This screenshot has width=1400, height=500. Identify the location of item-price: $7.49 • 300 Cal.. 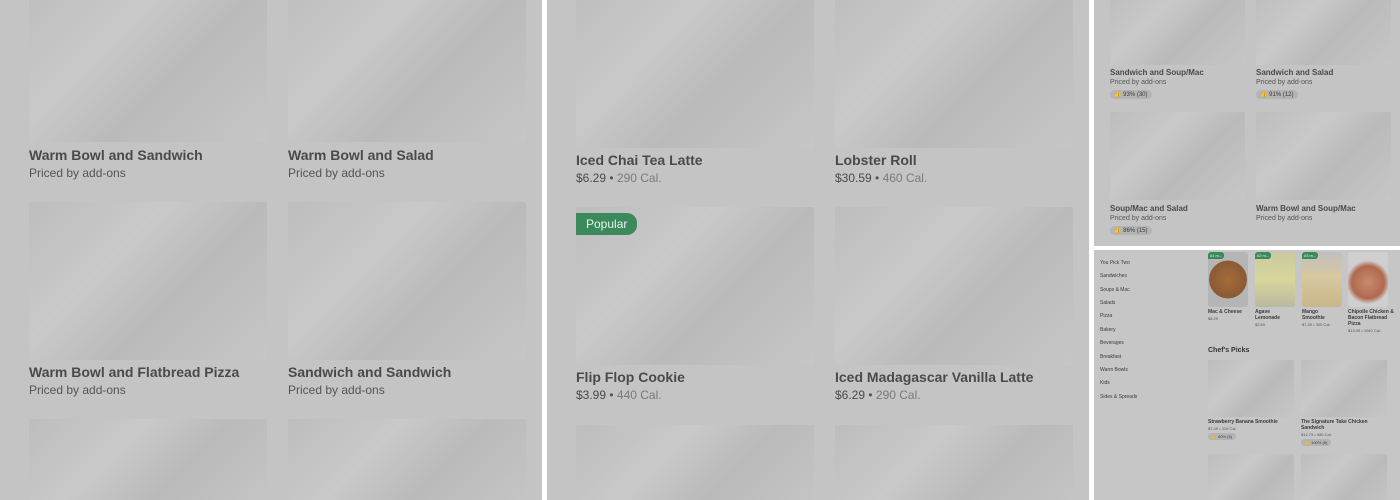
(1316, 324).